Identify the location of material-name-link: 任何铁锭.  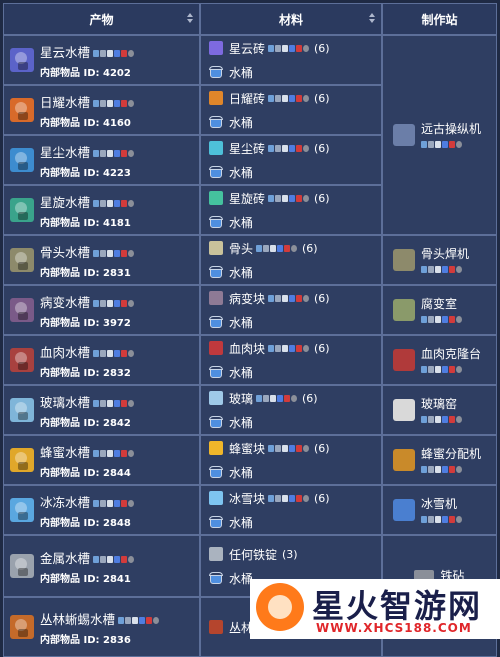
(253, 554).